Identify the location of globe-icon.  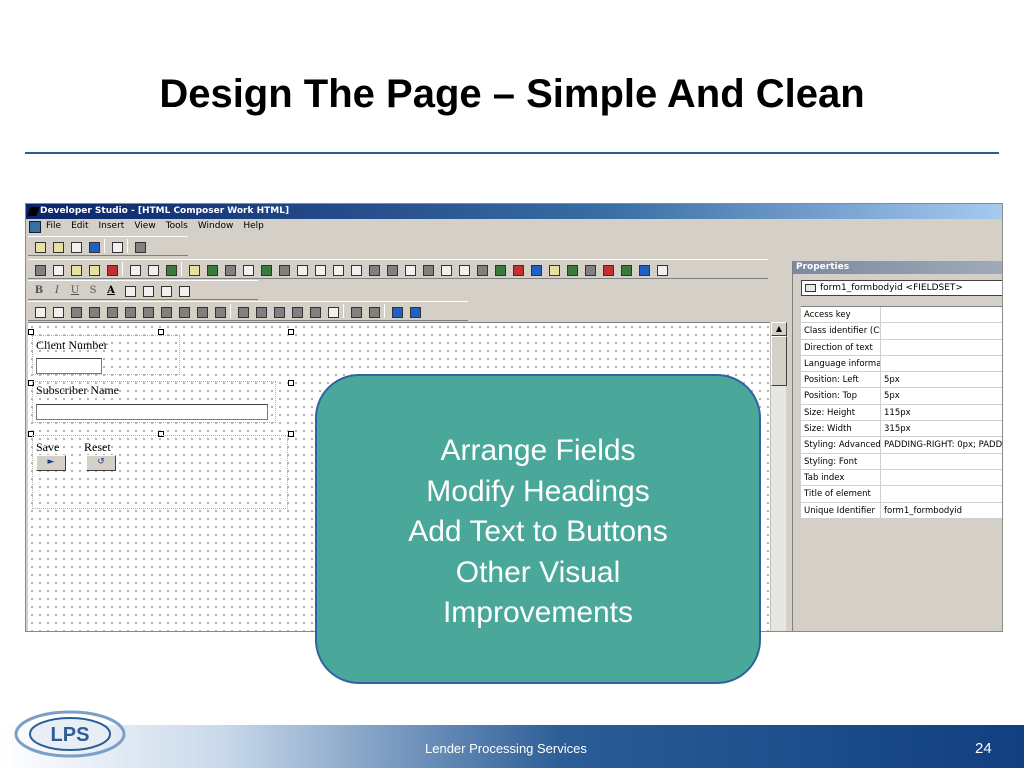
(643, 269).